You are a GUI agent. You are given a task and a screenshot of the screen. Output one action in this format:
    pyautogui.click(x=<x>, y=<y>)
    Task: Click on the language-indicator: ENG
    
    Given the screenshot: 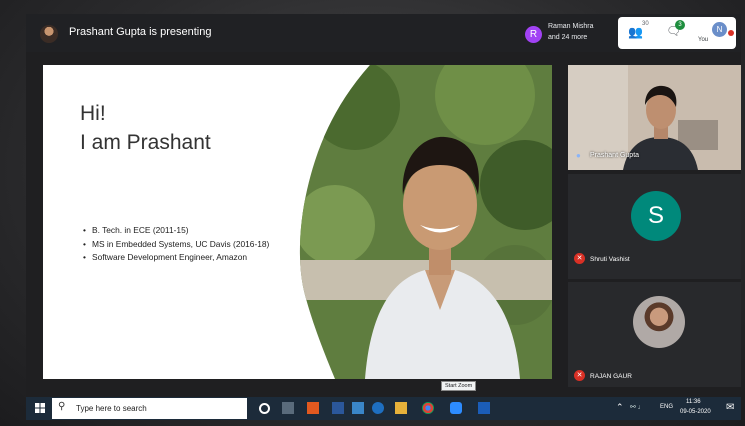 What is the action you would take?
    pyautogui.click(x=666, y=407)
    